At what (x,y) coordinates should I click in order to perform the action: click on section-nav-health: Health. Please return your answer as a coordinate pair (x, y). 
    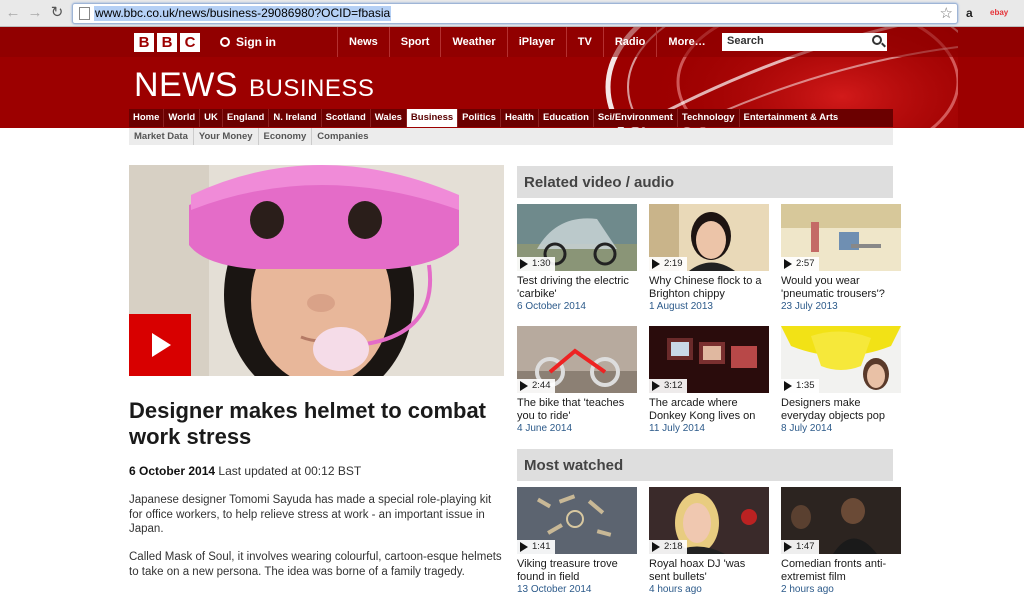
    Looking at the image, I should click on (520, 118).